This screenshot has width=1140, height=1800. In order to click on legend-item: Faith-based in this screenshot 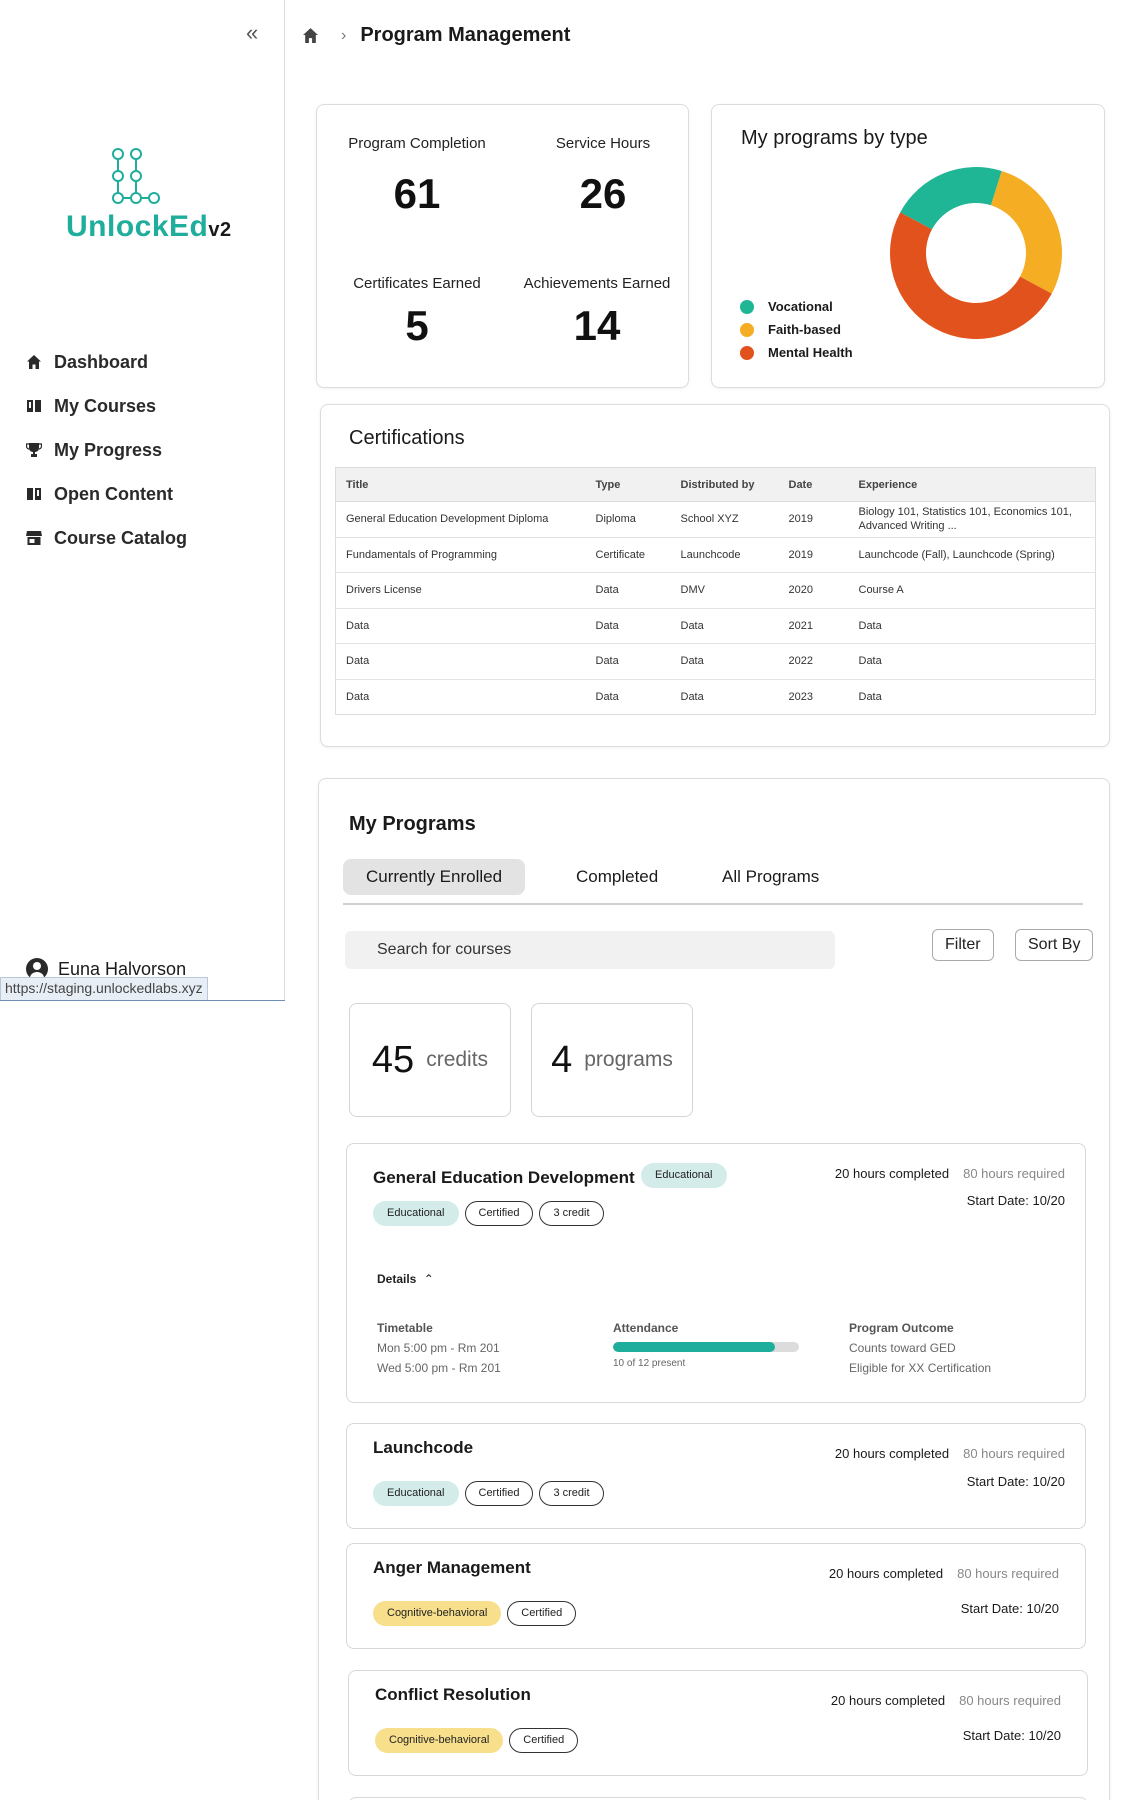, I will do `click(796, 329)`.